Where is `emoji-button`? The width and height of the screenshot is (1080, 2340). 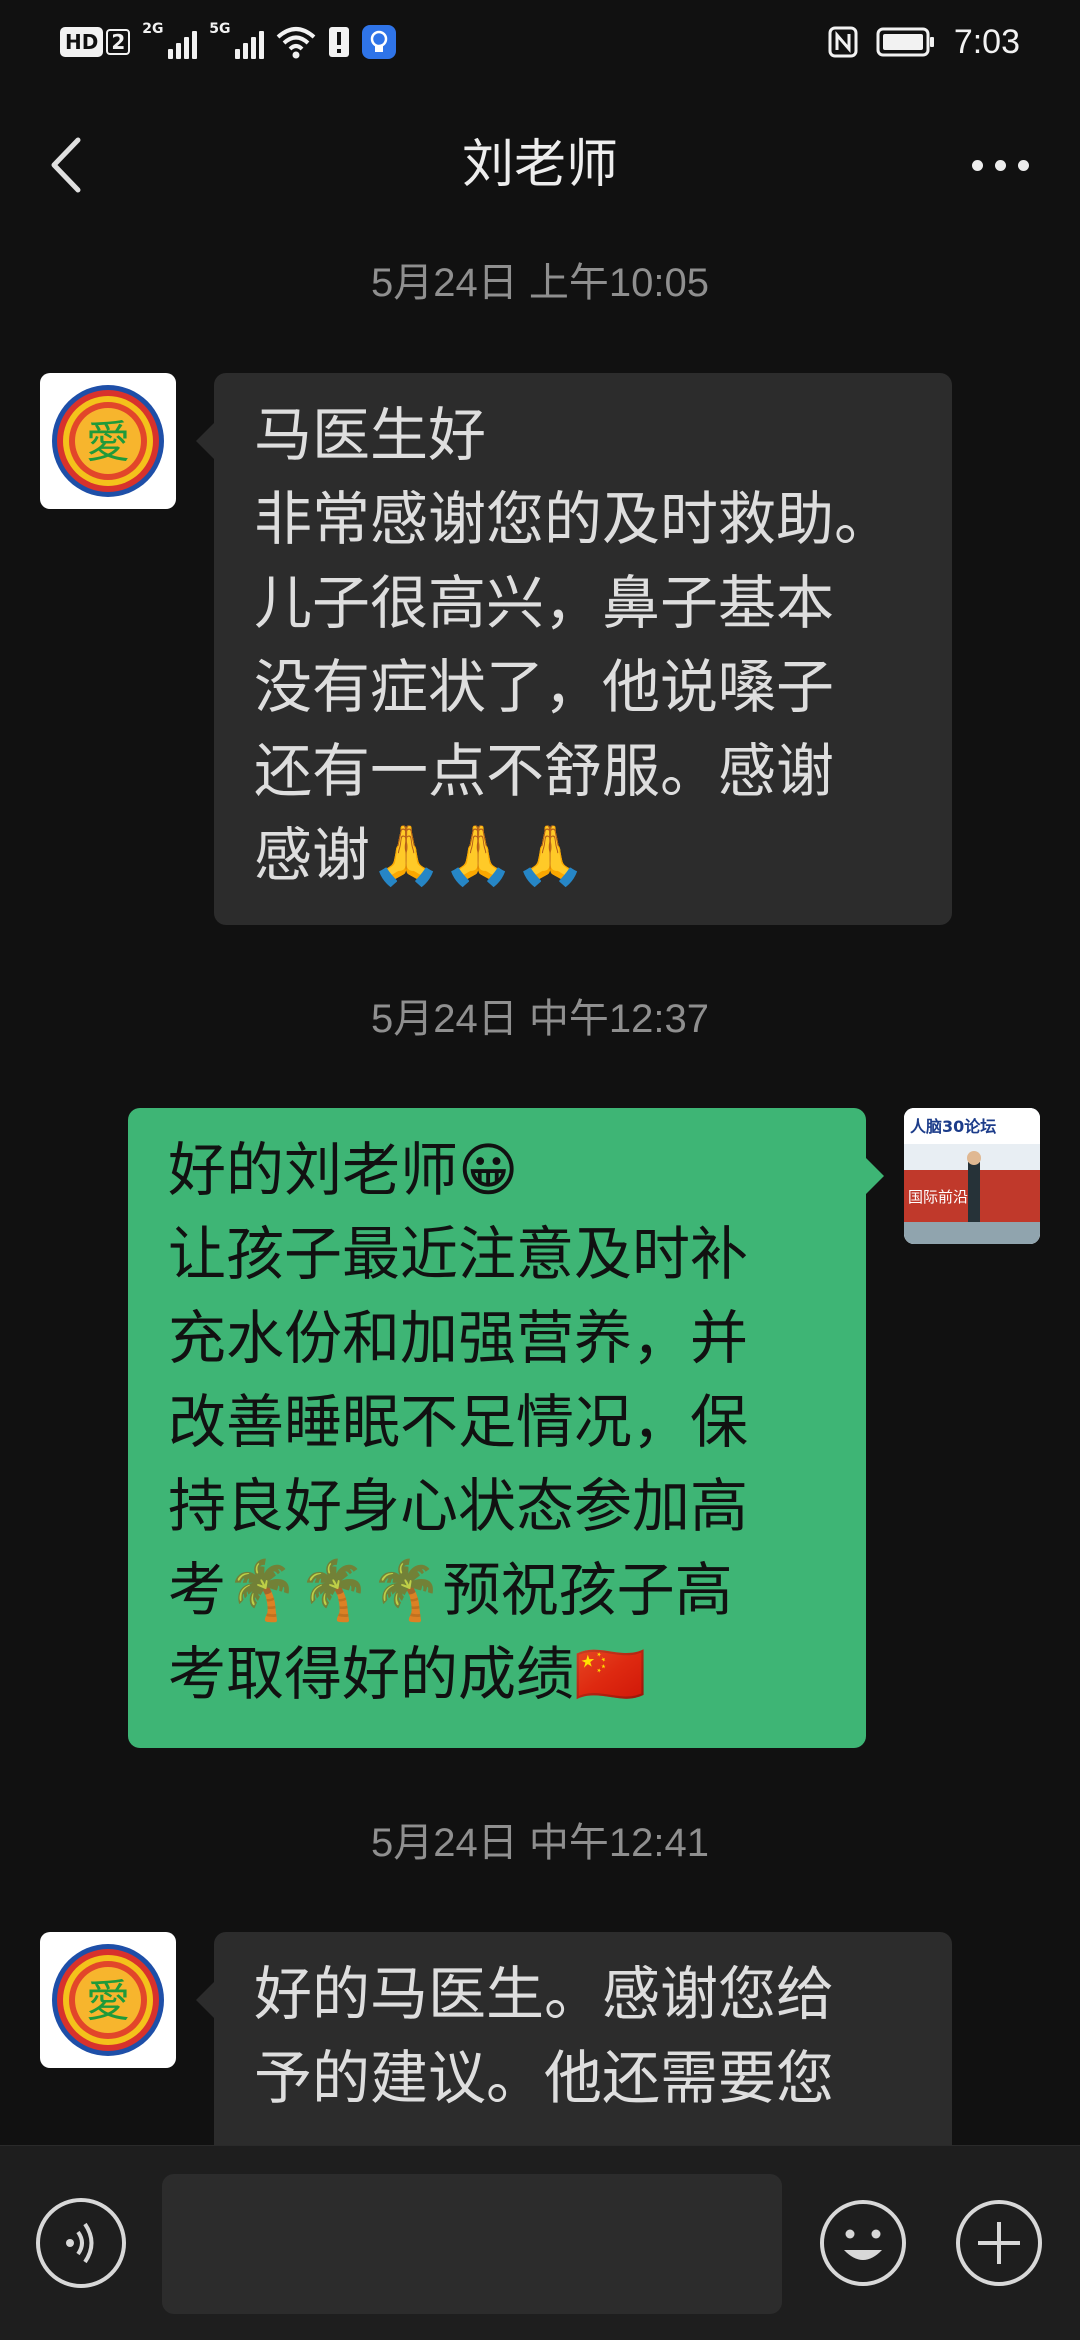
emoji-button is located at coordinates (863, 2243).